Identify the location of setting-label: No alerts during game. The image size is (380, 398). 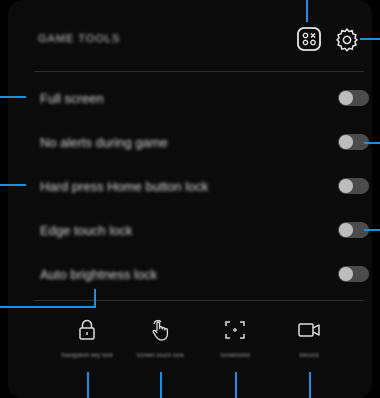
(104, 142).